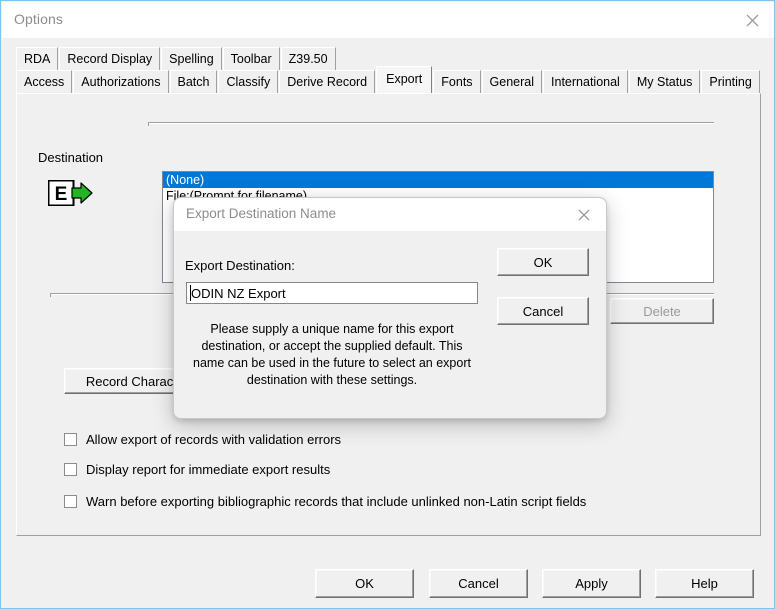  What do you see at coordinates (61, 194) in the screenshot?
I see `svg-text: E` at bounding box center [61, 194].